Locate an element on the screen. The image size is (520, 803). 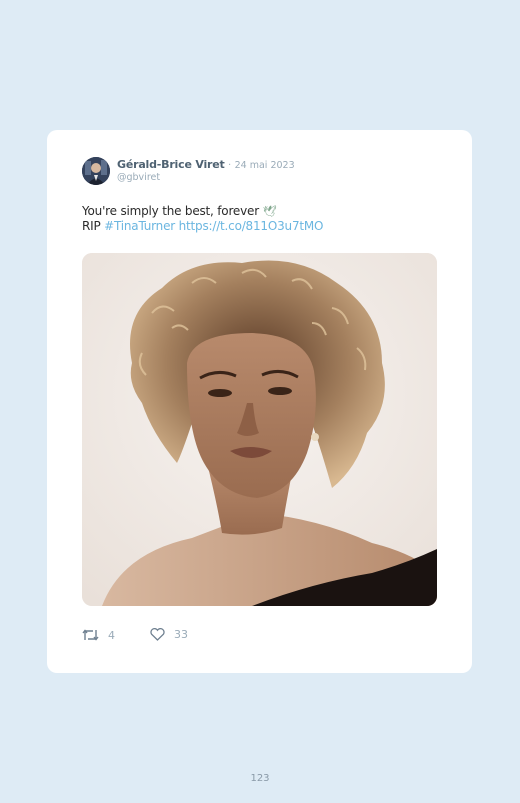
retweet-icon is located at coordinates (90, 635).